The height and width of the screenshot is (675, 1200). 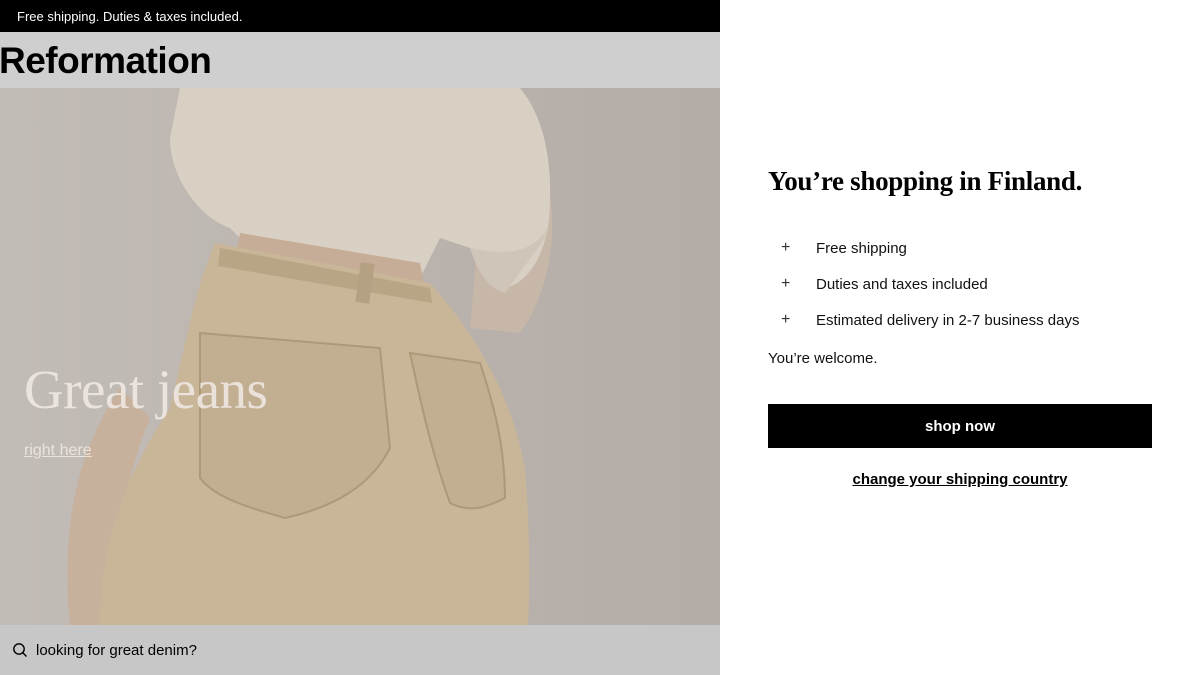 What do you see at coordinates (146, 389) in the screenshot?
I see `hero-title: Great jeans` at bounding box center [146, 389].